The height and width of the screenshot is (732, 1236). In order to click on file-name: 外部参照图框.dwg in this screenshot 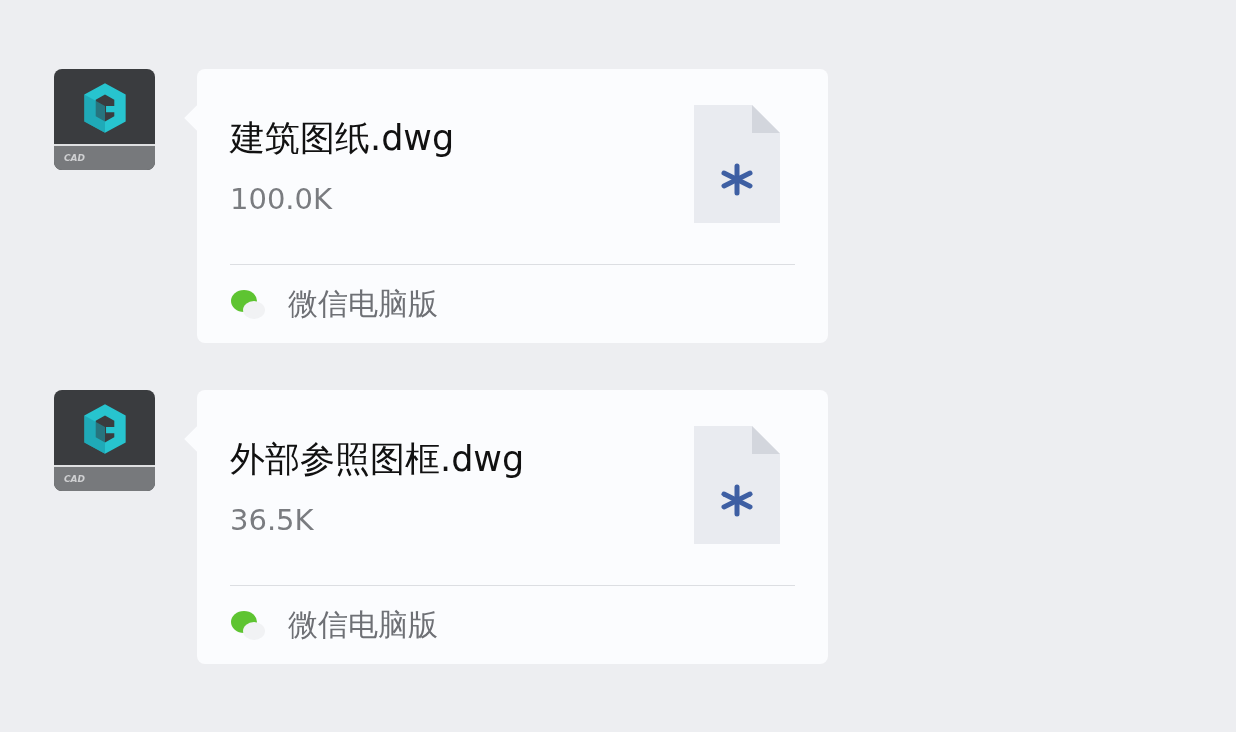, I will do `click(377, 459)`.